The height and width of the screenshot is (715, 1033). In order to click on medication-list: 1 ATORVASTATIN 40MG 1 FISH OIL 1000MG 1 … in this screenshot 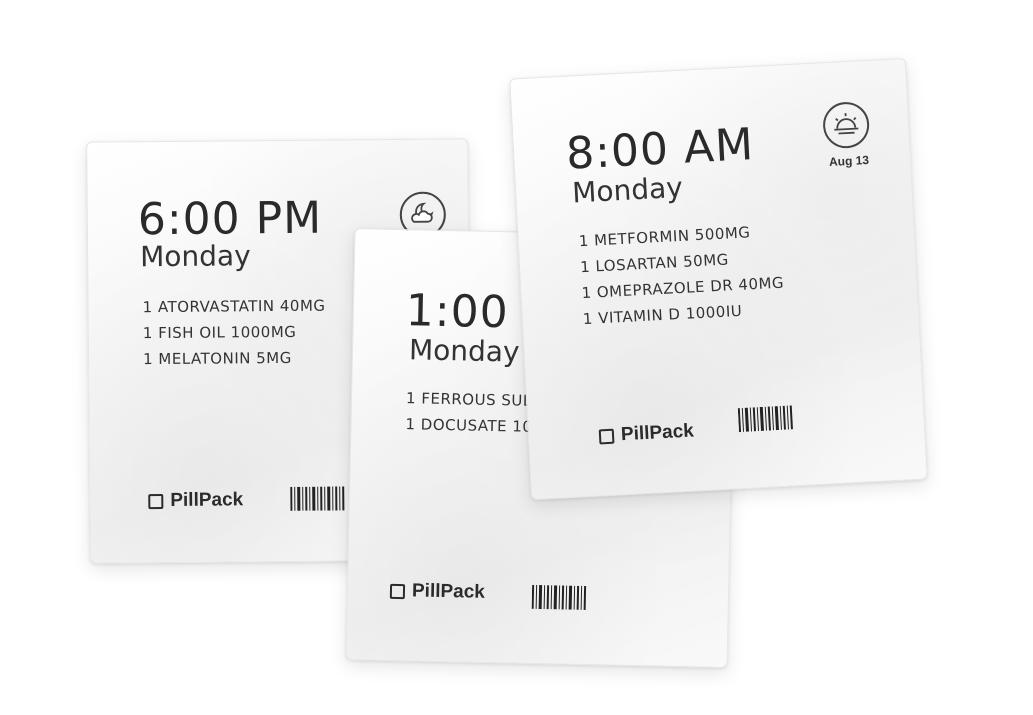, I will do `click(234, 333)`.